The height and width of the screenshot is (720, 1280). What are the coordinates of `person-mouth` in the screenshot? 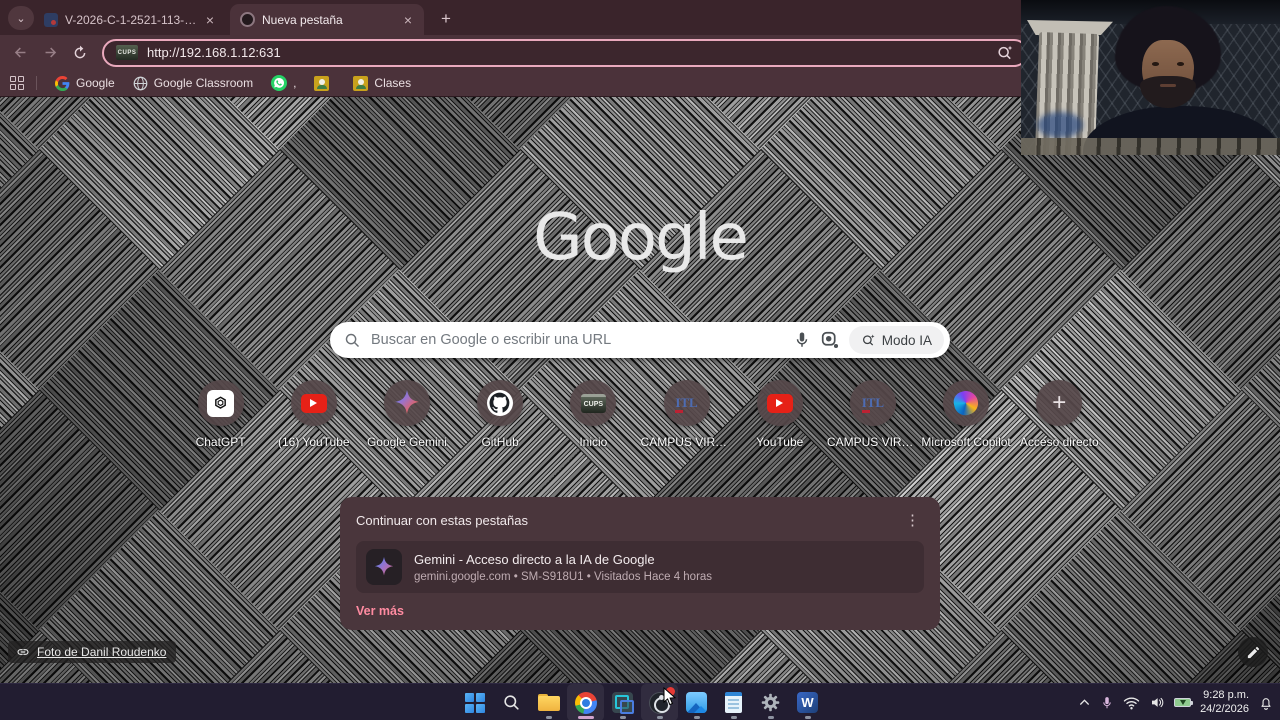 It's located at (1168, 85).